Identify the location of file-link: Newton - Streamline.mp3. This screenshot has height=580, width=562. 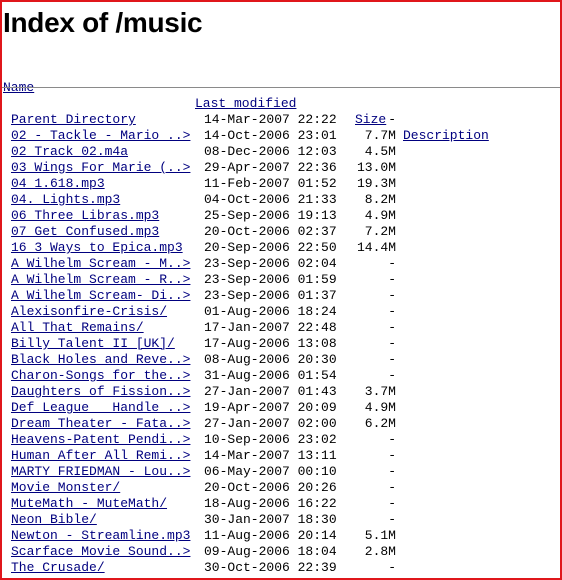
(100, 536).